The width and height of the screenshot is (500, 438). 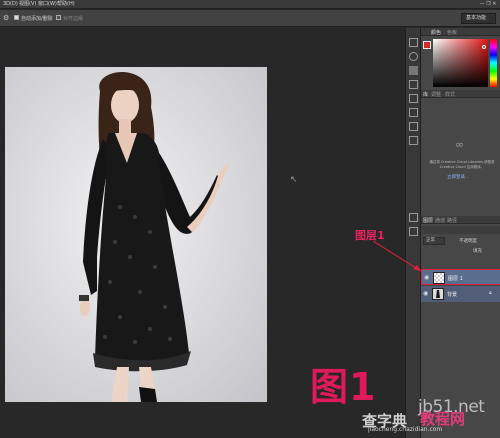 What do you see at coordinates (294, 180) in the screenshot?
I see `cursor-icon: ↖` at bounding box center [294, 180].